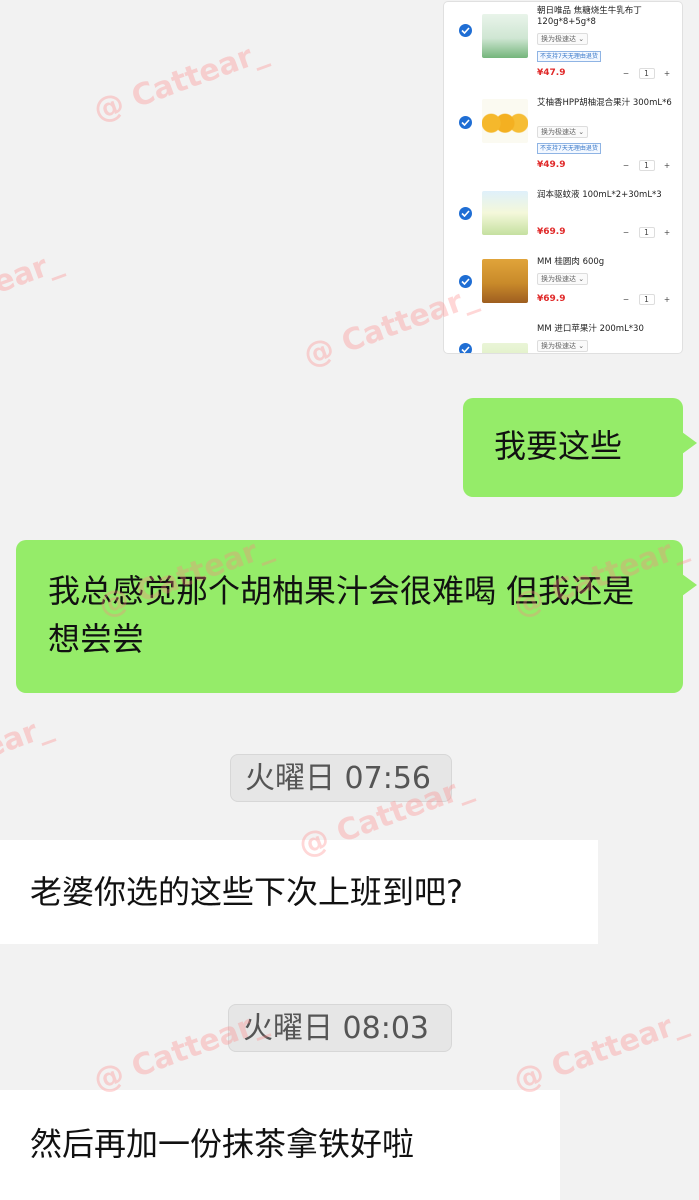 This screenshot has height=1200, width=699. I want to click on product-title: MM 进口苹果汁 200mL*30, so click(590, 329).